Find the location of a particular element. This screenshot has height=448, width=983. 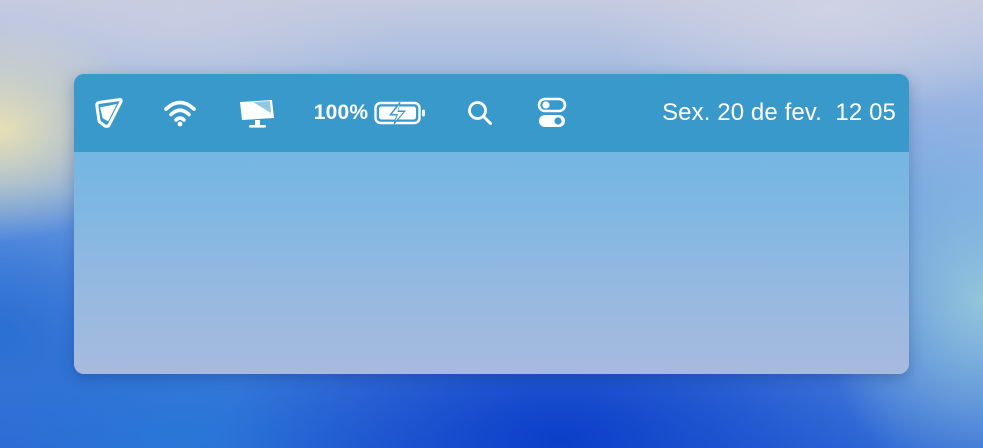

battery-percentage: 100% is located at coordinates (341, 112).